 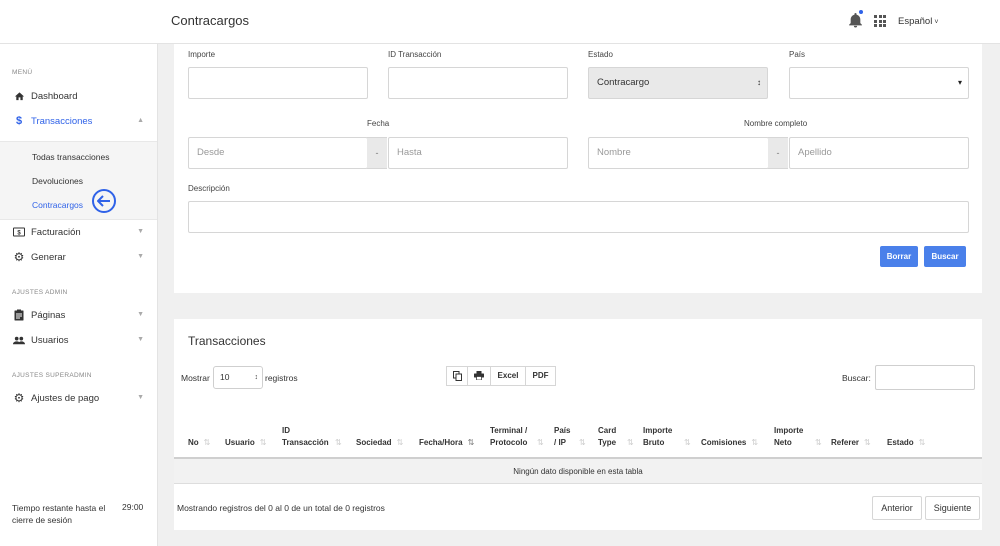 What do you see at coordinates (918, 21) in the screenshot?
I see `language-selector: Español ˅` at bounding box center [918, 21].